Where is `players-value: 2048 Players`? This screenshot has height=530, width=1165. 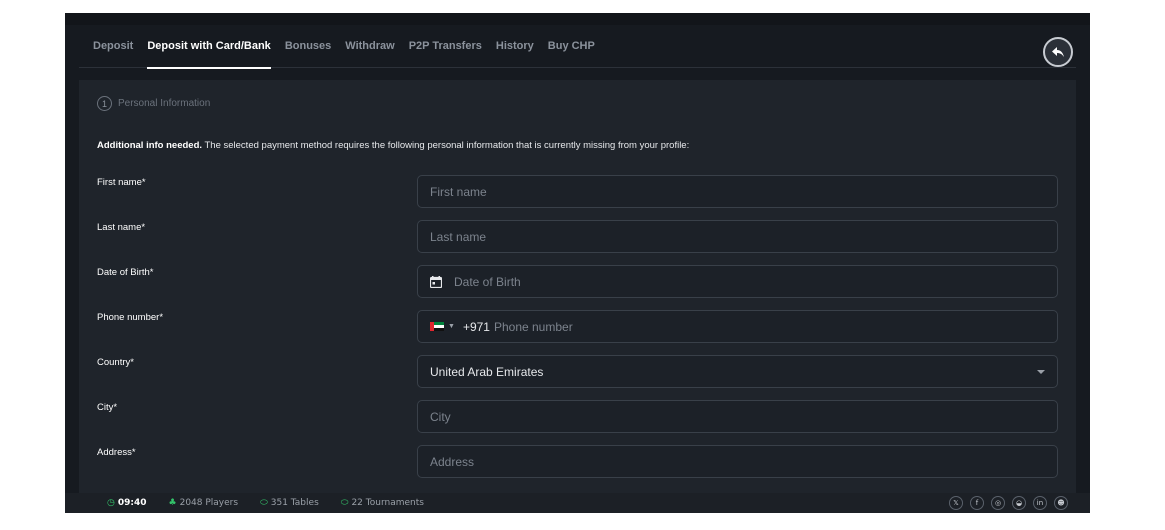 players-value: 2048 Players is located at coordinates (209, 503).